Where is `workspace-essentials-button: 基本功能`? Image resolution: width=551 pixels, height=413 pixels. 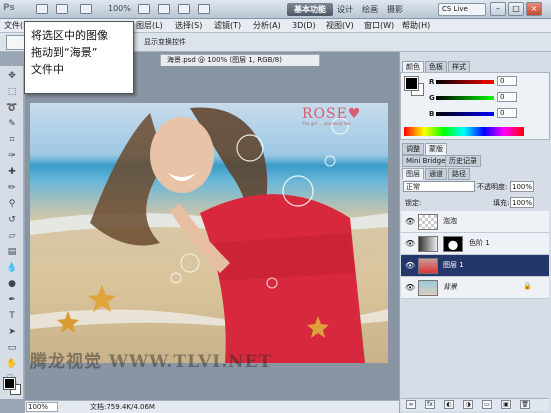
workspace-essentials-button: 基本功能 is located at coordinates (310, 9).